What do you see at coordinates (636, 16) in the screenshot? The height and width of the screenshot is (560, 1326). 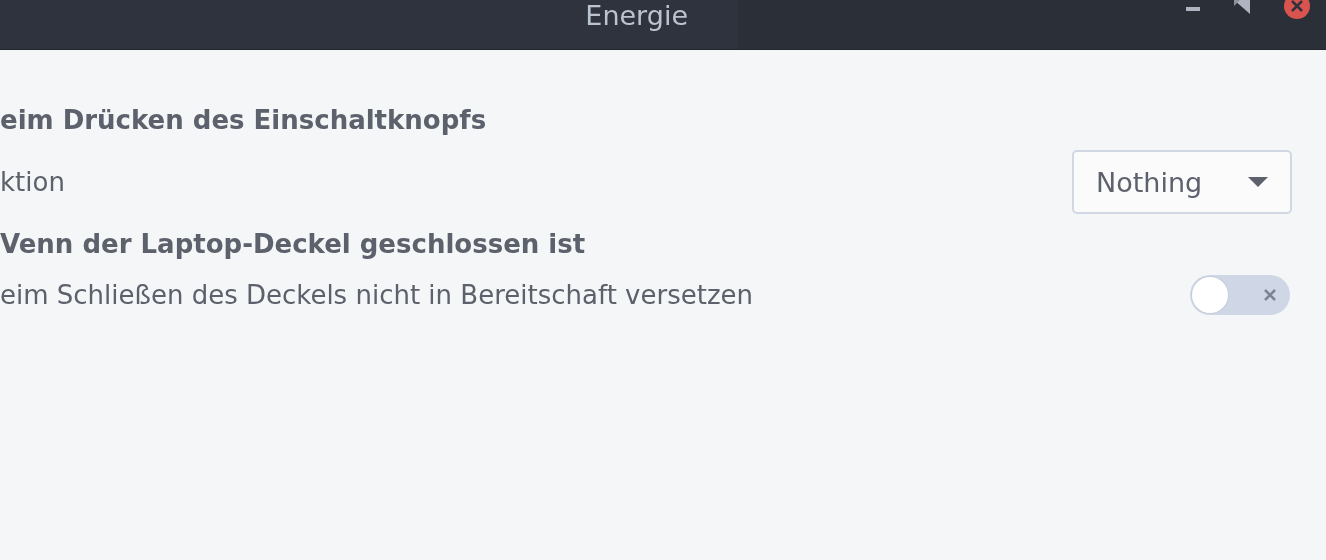 I see `window-title: Energie` at bounding box center [636, 16].